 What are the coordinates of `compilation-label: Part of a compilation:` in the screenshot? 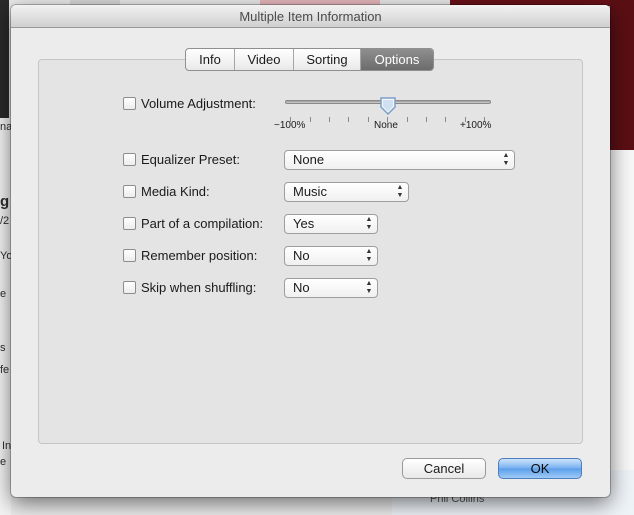 It's located at (202, 223).